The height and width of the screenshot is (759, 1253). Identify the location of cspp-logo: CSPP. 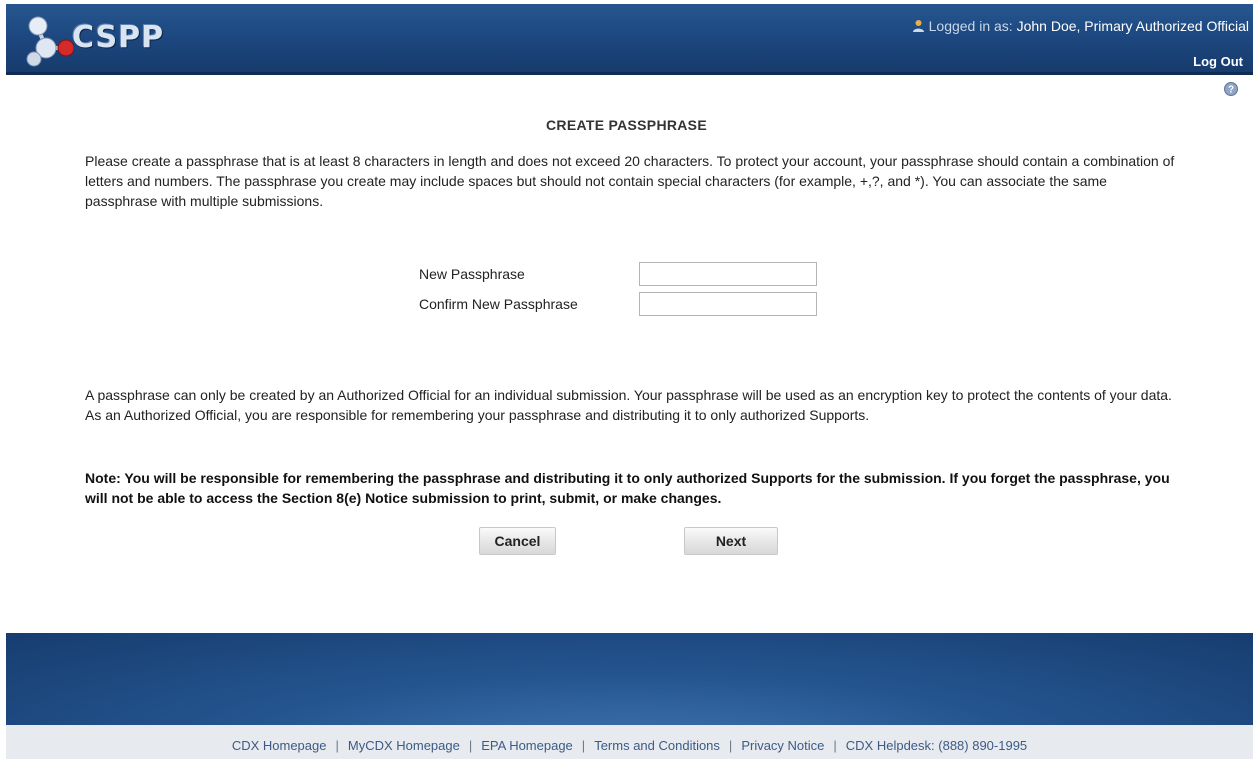
(117, 40).